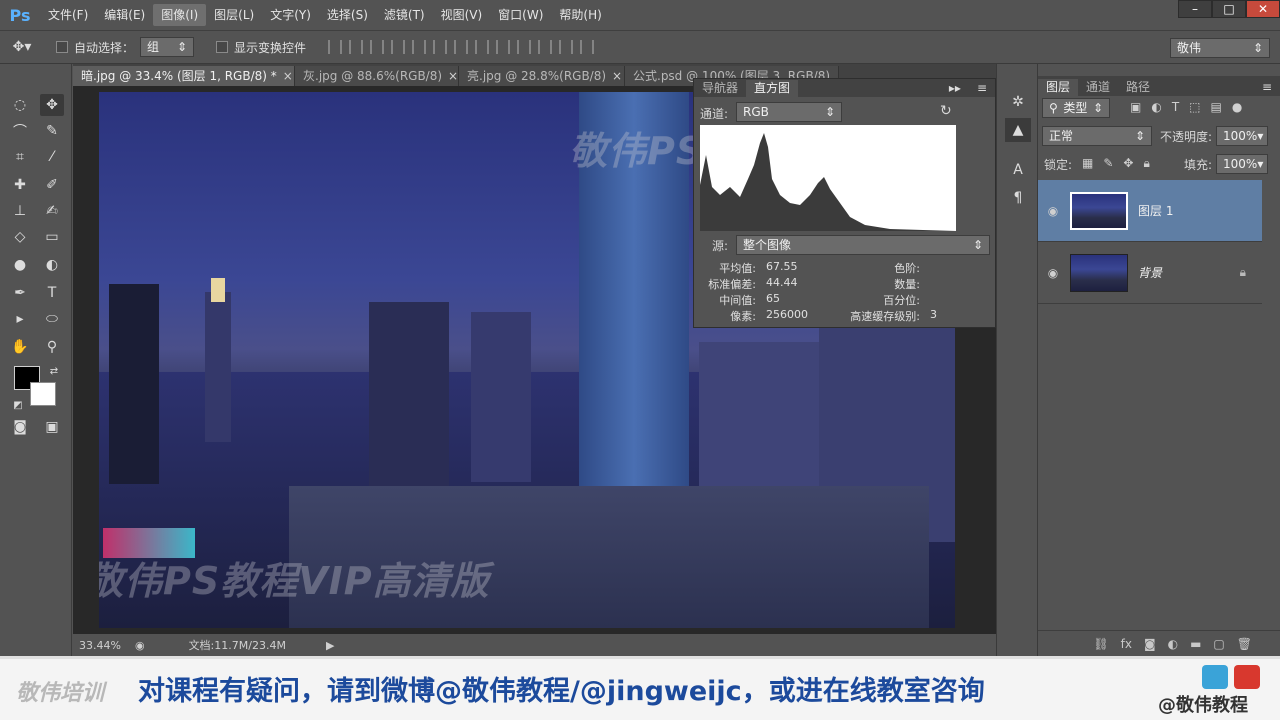 The height and width of the screenshot is (720, 1280). What do you see at coordinates (1195, 644) in the screenshot?
I see `new-group-icon: ▬` at bounding box center [1195, 644].